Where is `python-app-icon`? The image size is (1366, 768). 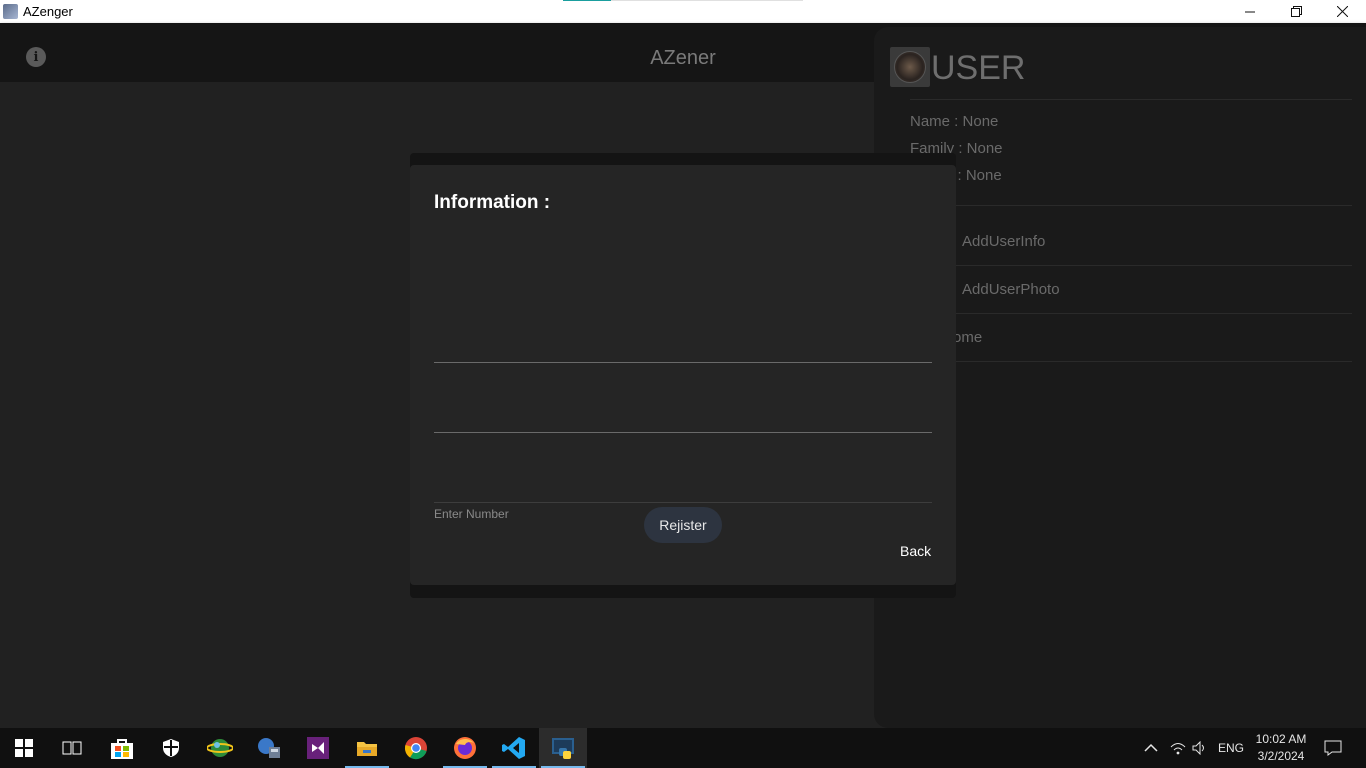
python-app-icon is located at coordinates (563, 748).